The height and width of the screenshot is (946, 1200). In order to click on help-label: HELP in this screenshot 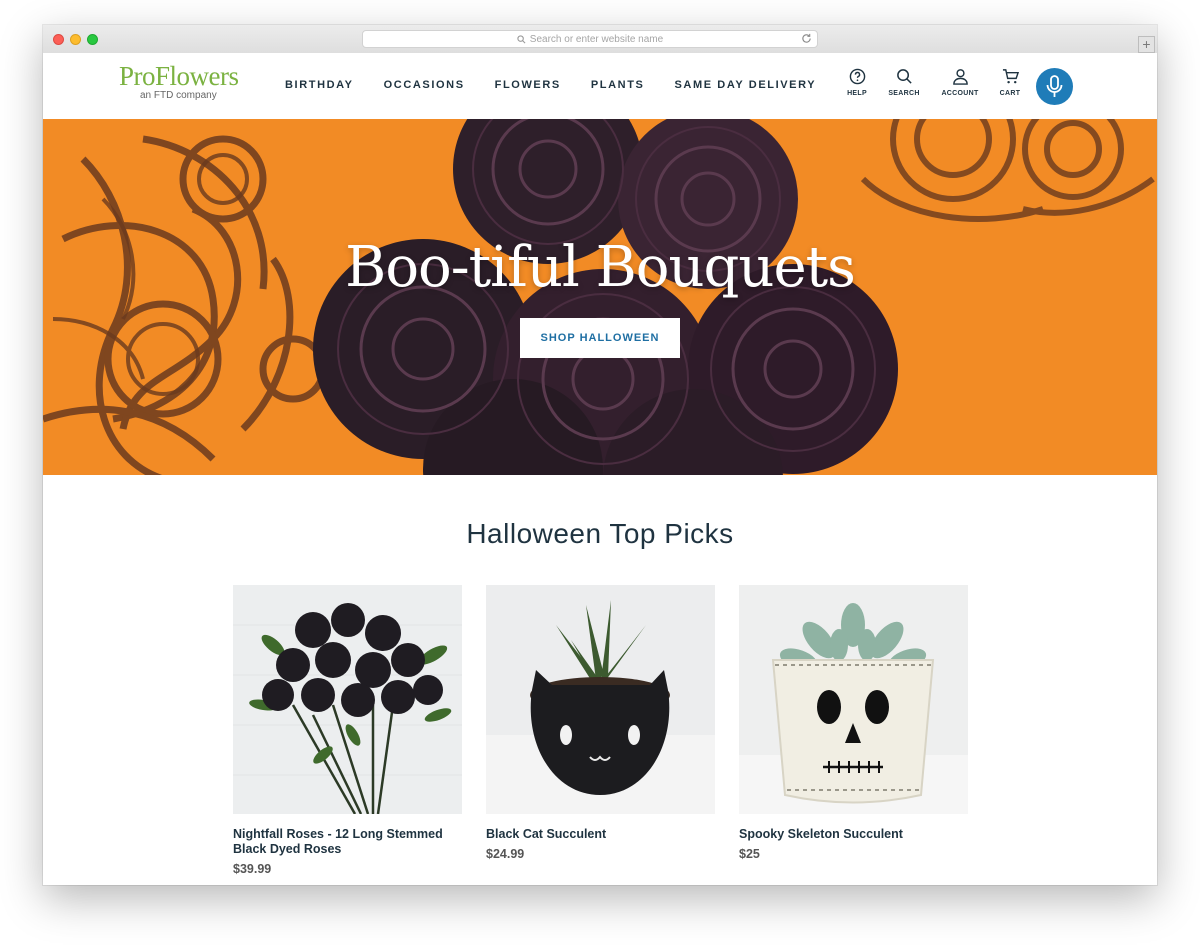, I will do `click(857, 93)`.